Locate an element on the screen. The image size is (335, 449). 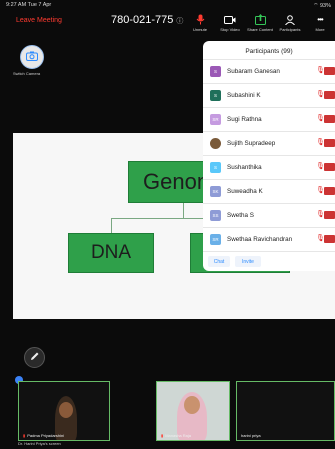
chat-button: Chat is located at coordinates (219, 261).